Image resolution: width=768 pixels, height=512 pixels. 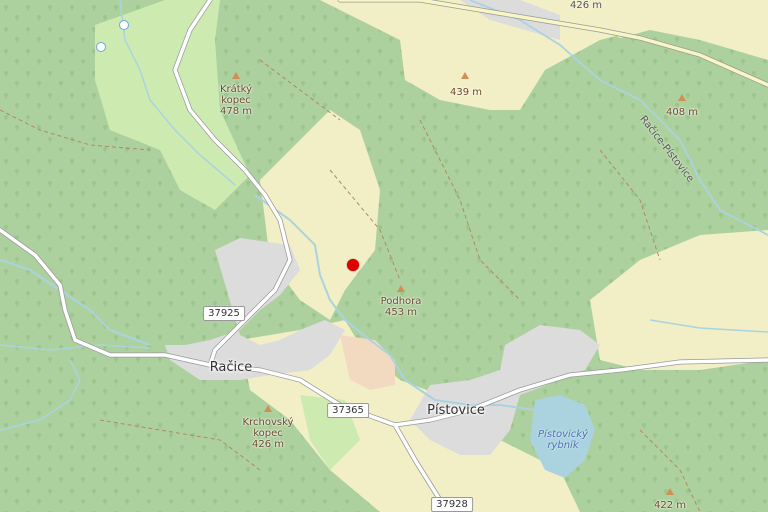 I want to click on road-shield-37928: 37928, so click(x=452, y=504).